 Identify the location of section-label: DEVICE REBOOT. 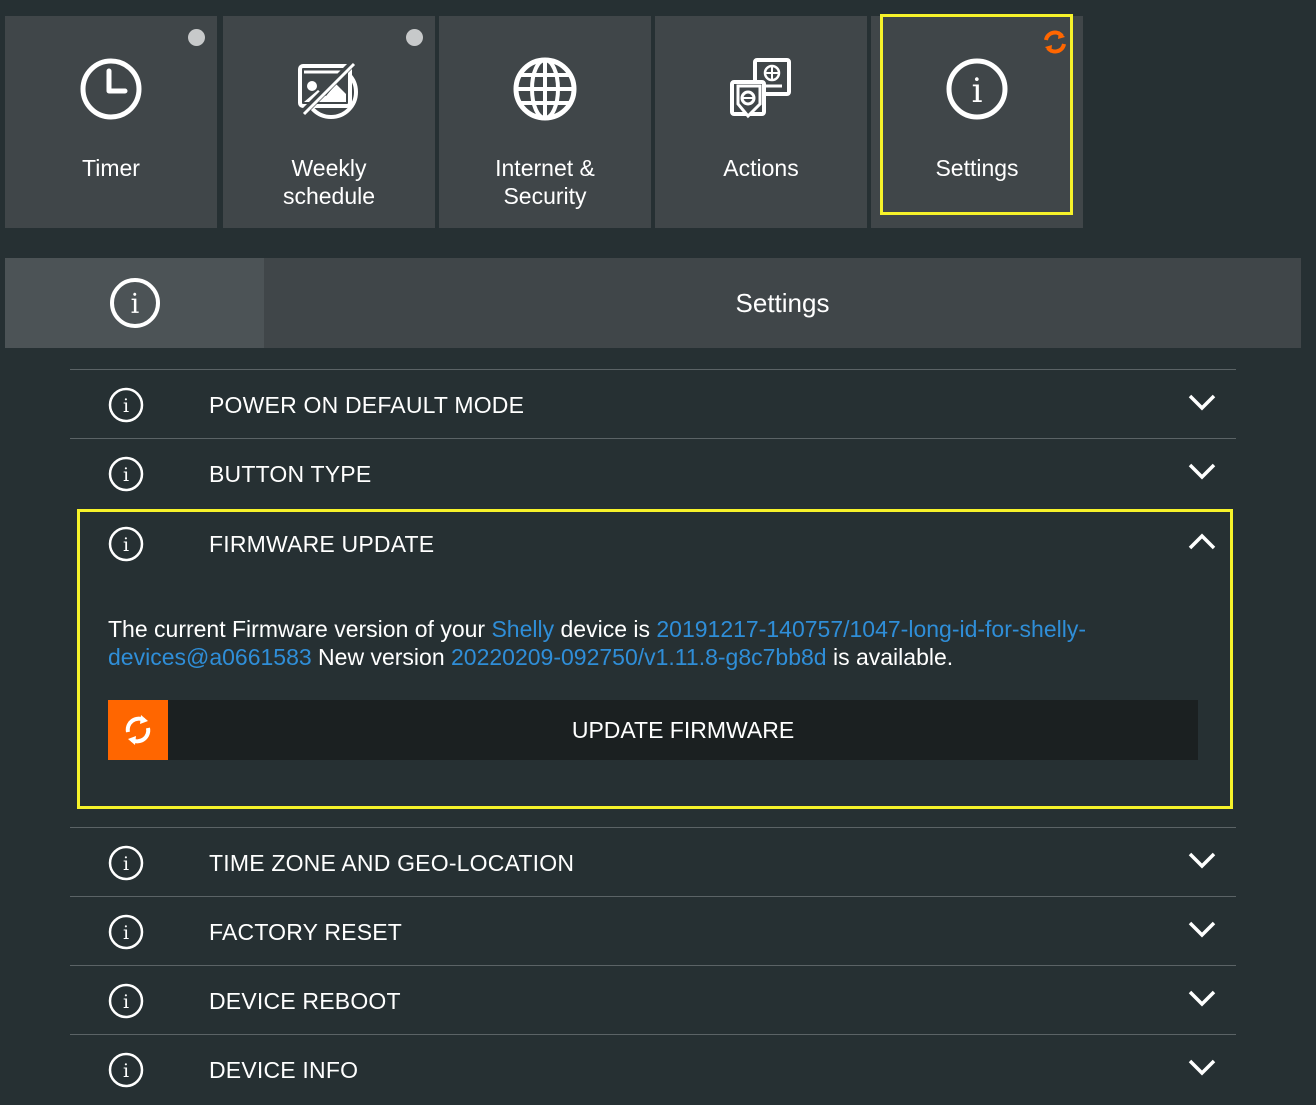
(305, 1001).